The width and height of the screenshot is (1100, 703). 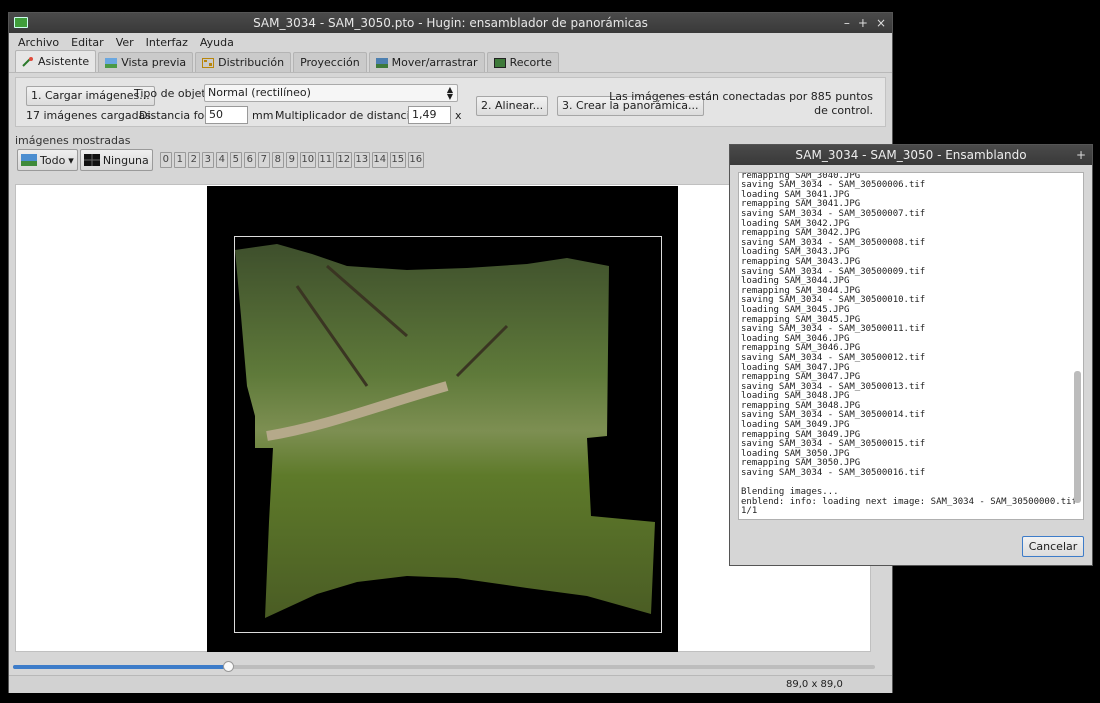 What do you see at coordinates (208, 62) in the screenshot?
I see `layout-icon` at bounding box center [208, 62].